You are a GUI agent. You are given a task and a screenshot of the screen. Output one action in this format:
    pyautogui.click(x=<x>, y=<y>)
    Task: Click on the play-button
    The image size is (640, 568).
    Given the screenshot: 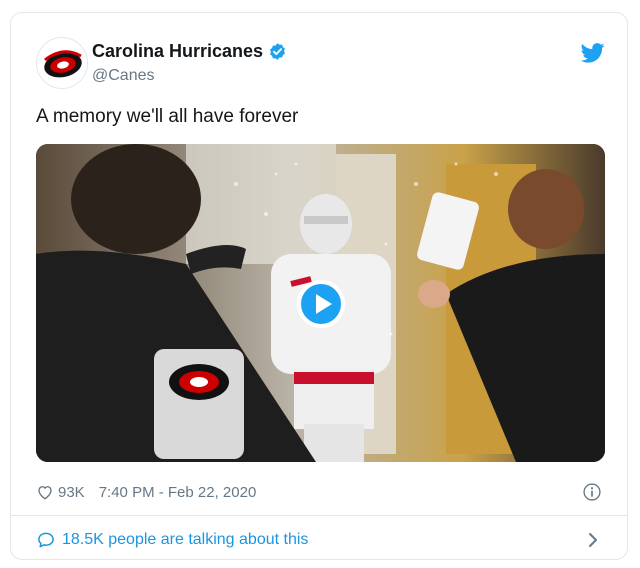 What is the action you would take?
    pyautogui.click(x=321, y=304)
    